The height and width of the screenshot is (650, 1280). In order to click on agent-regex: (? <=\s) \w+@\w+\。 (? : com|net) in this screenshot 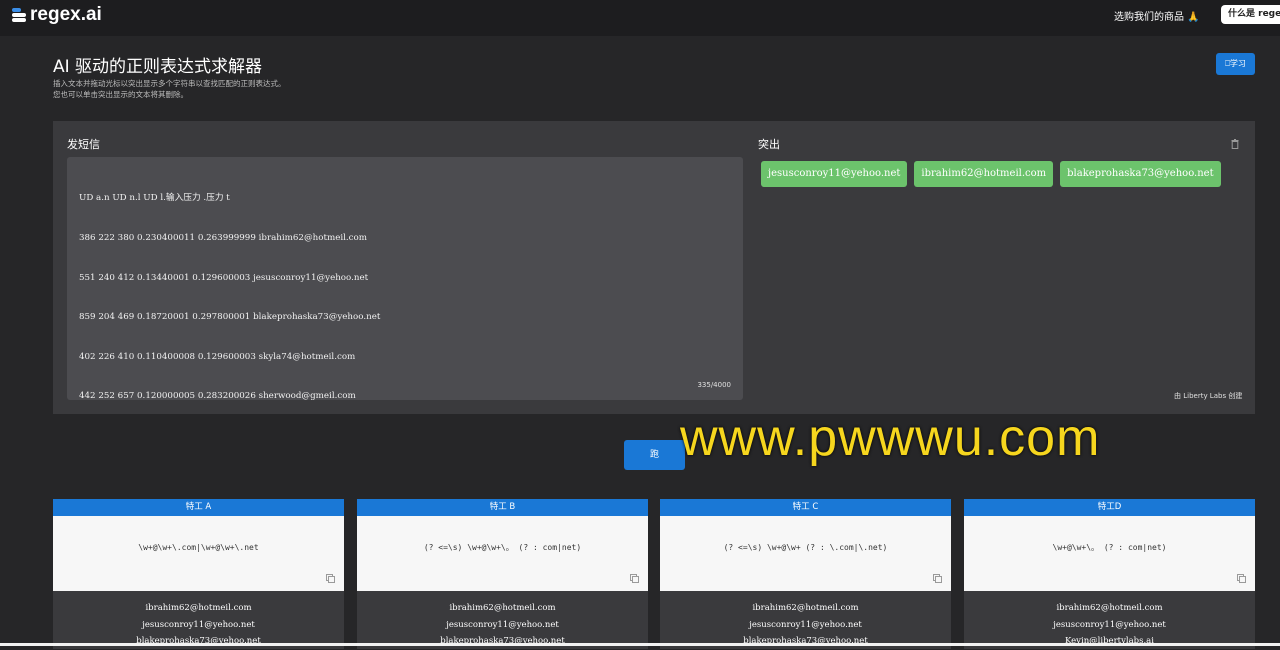, I will do `click(502, 553)`.